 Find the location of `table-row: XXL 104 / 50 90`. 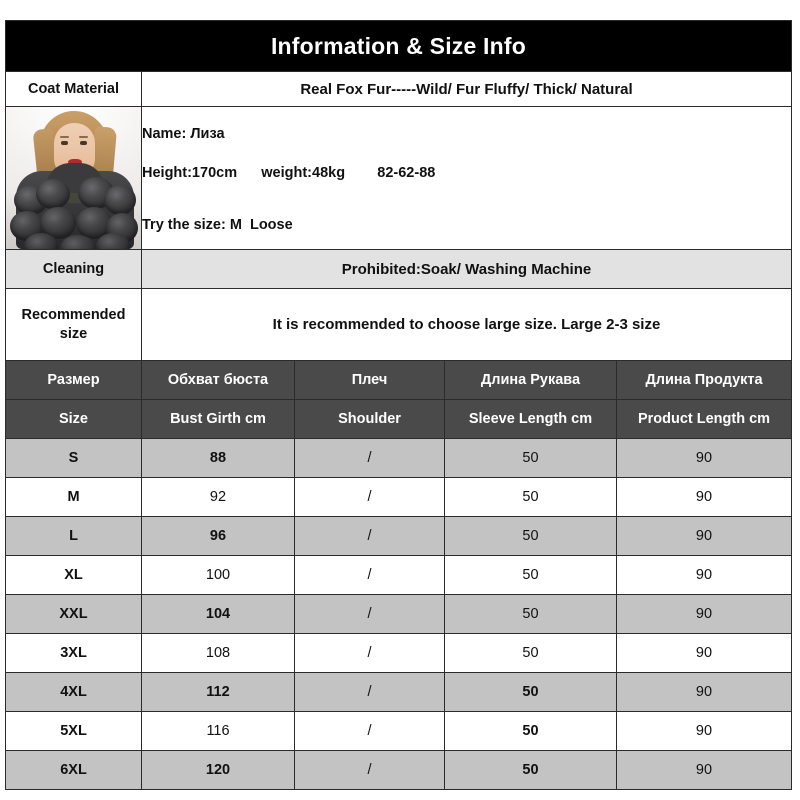

table-row: XXL 104 / 50 90 is located at coordinates (398, 614).